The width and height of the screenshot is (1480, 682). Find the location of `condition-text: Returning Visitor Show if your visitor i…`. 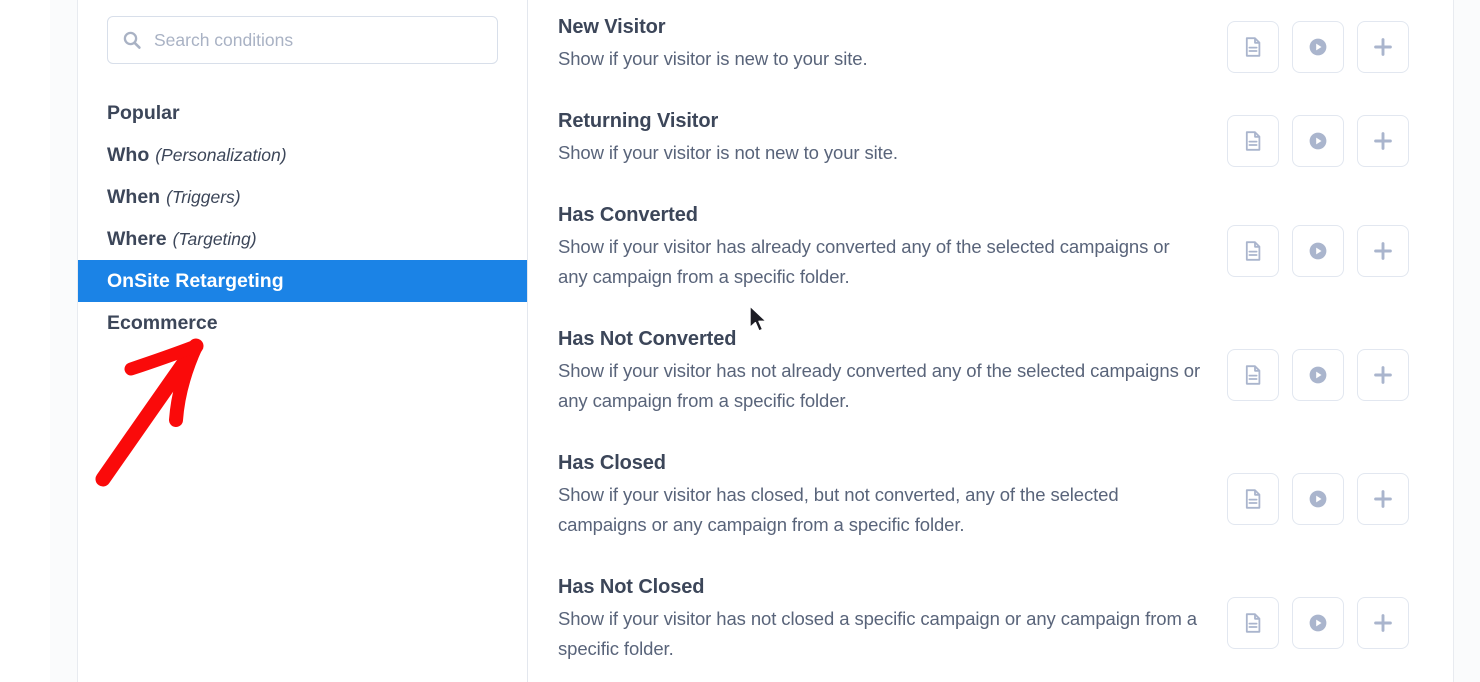

condition-text: Returning Visitor Show if your visitor i… is located at coordinates (880, 131).